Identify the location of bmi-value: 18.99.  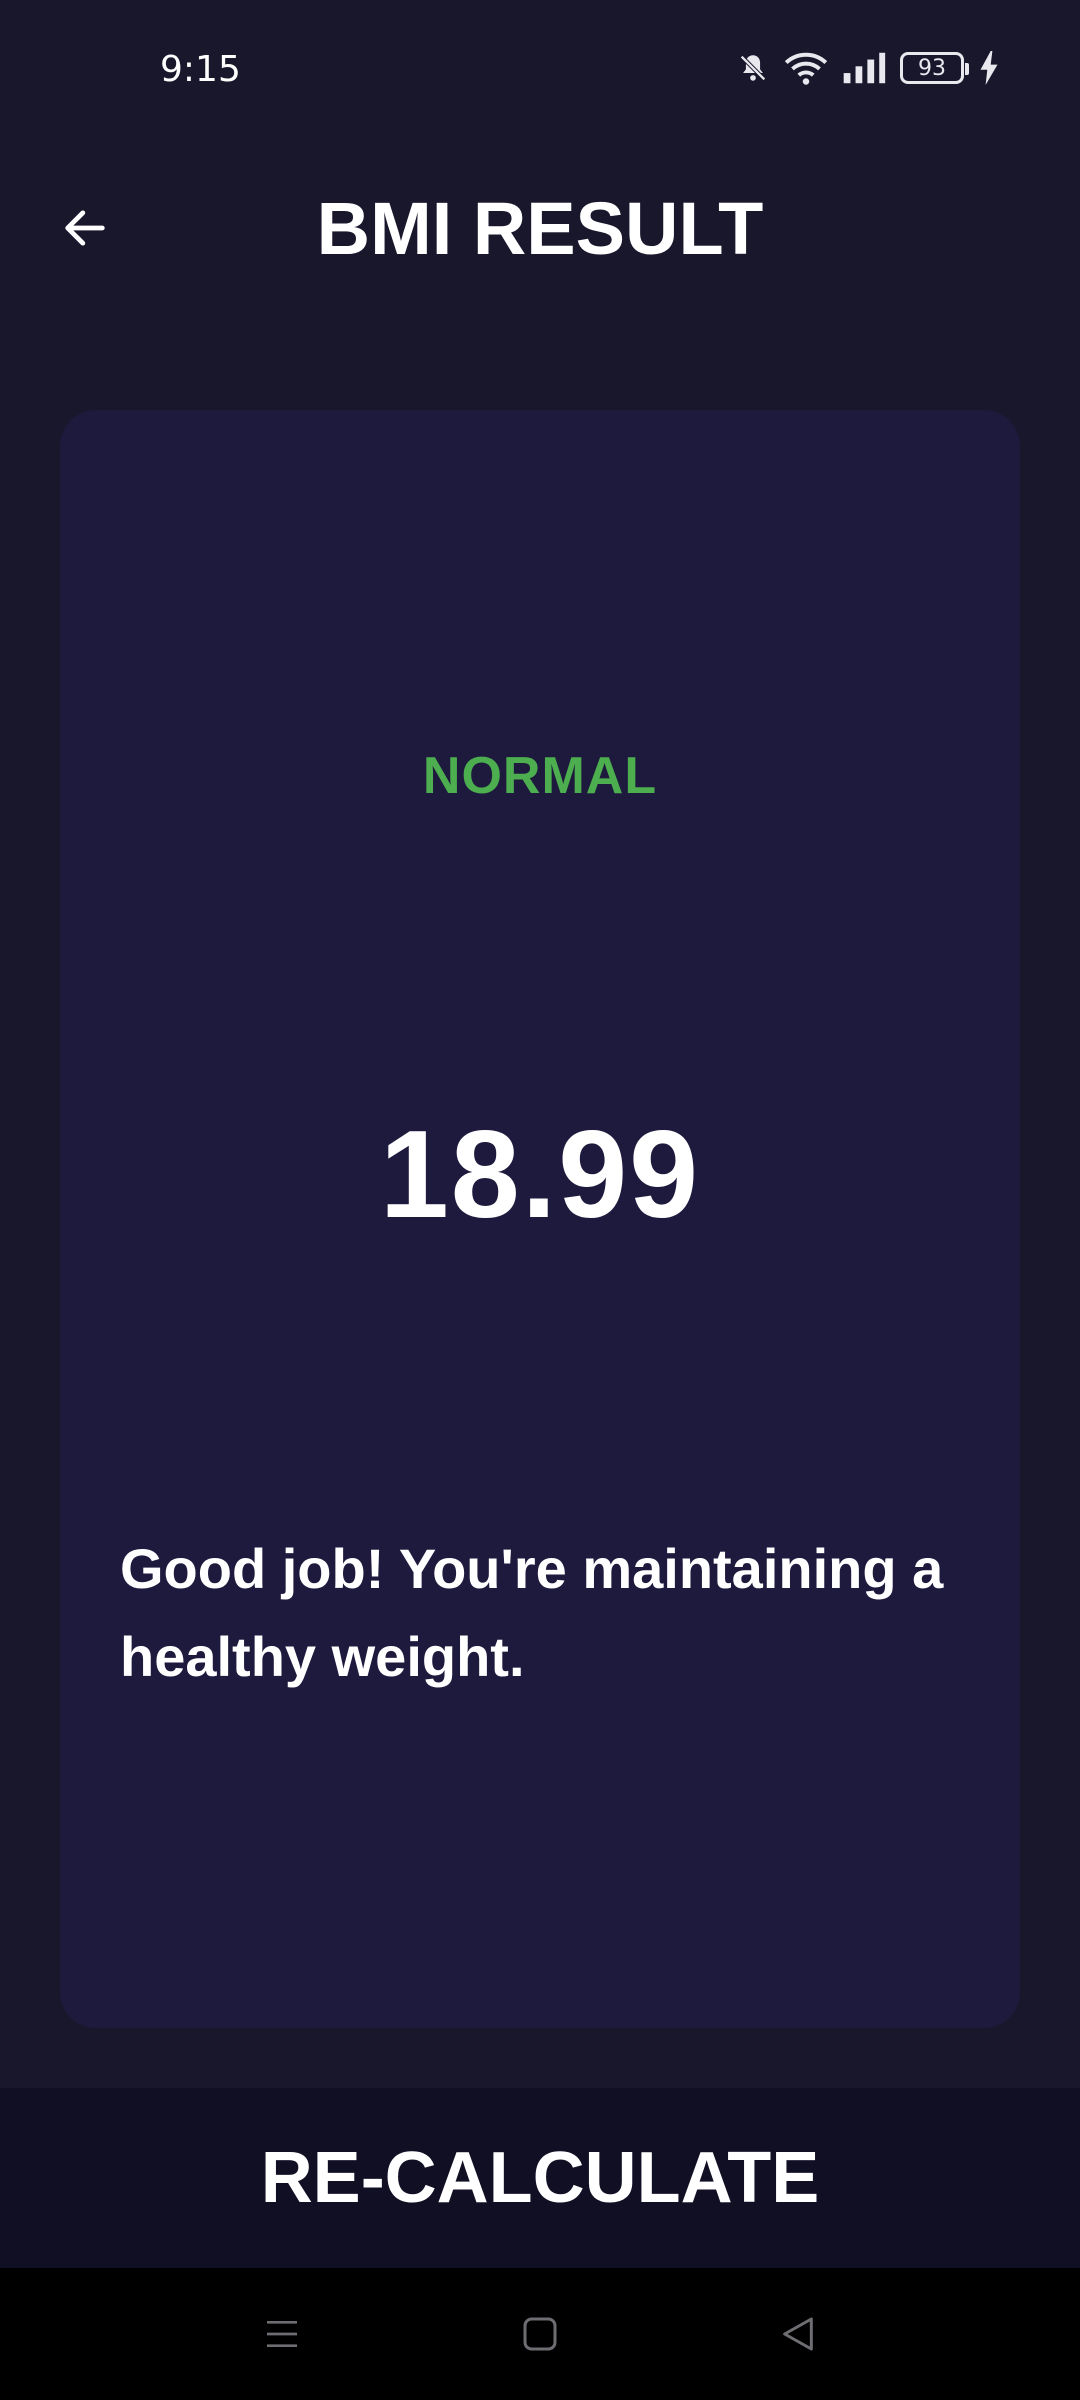
(540, 1175).